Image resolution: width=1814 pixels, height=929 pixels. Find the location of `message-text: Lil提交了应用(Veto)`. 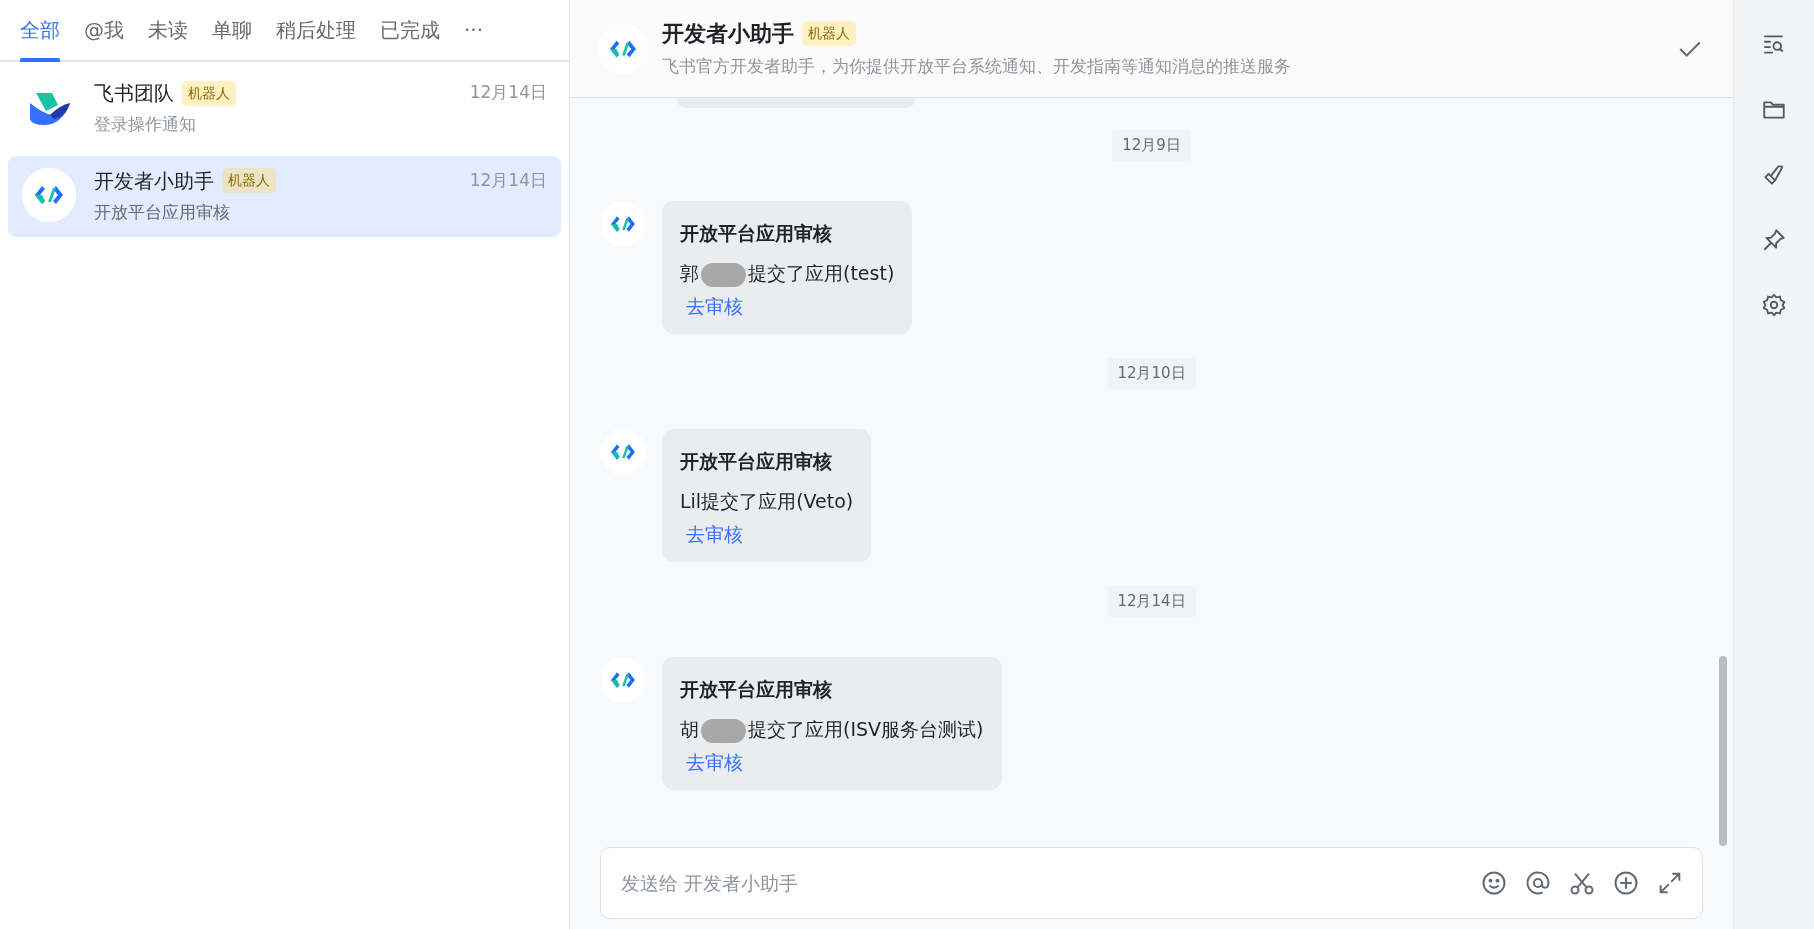

message-text: Lil提交了应用(Veto) is located at coordinates (767, 501).